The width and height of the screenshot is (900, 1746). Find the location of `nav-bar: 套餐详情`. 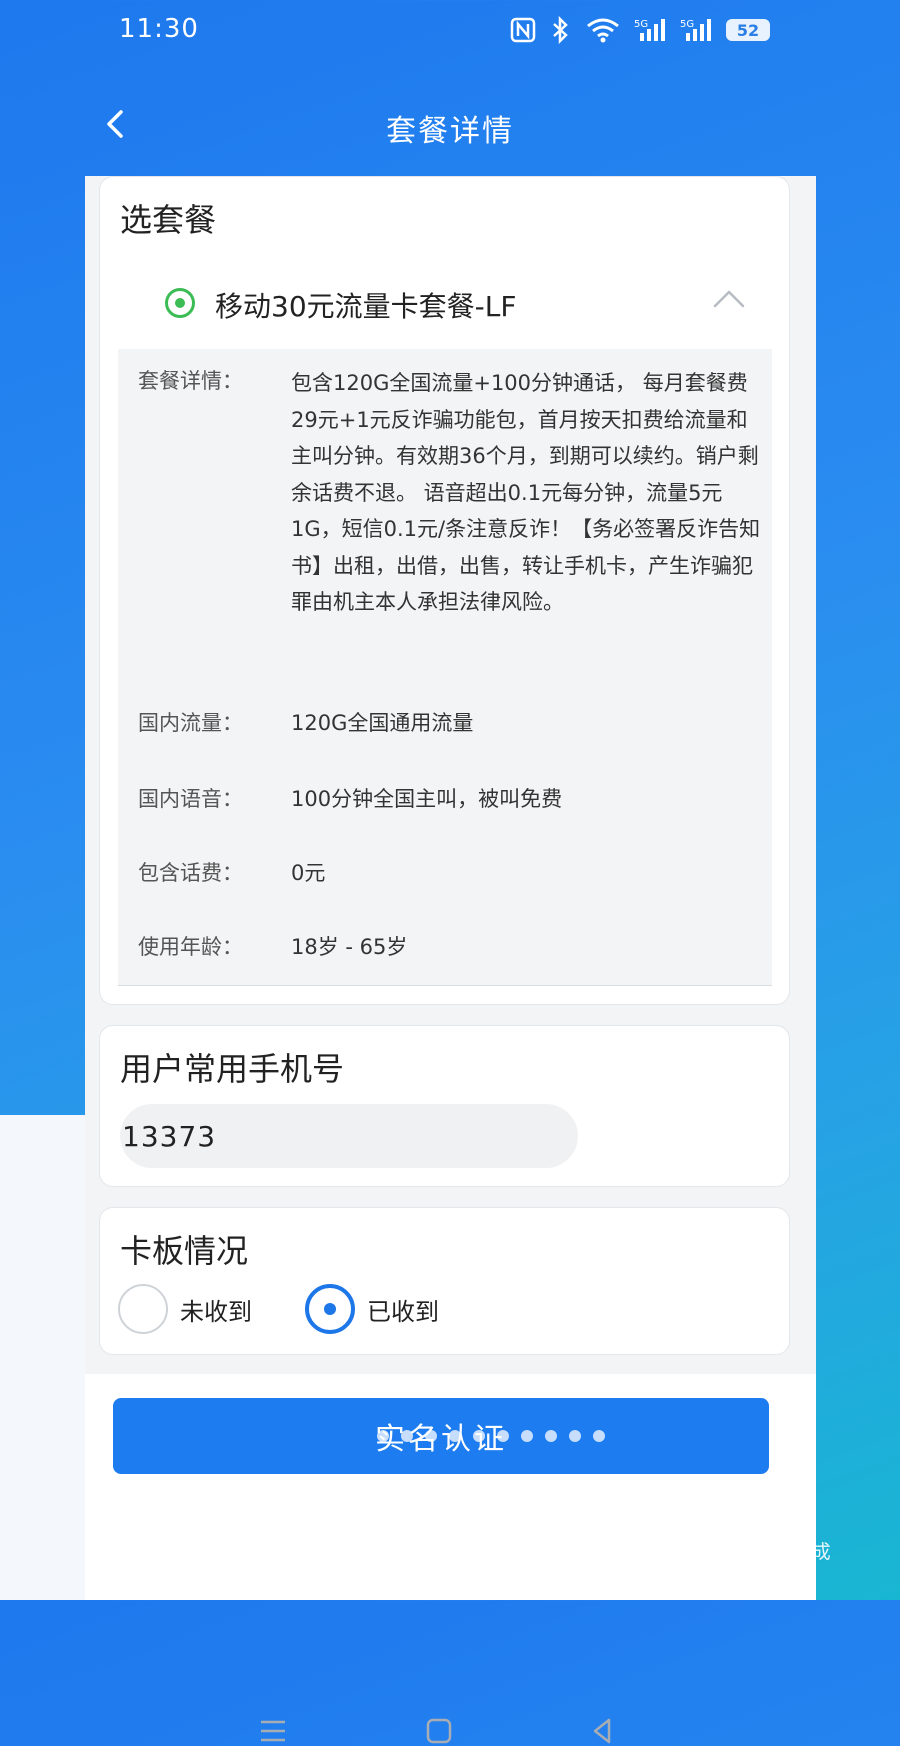

nav-bar: 套餐详情 is located at coordinates (450, 125).